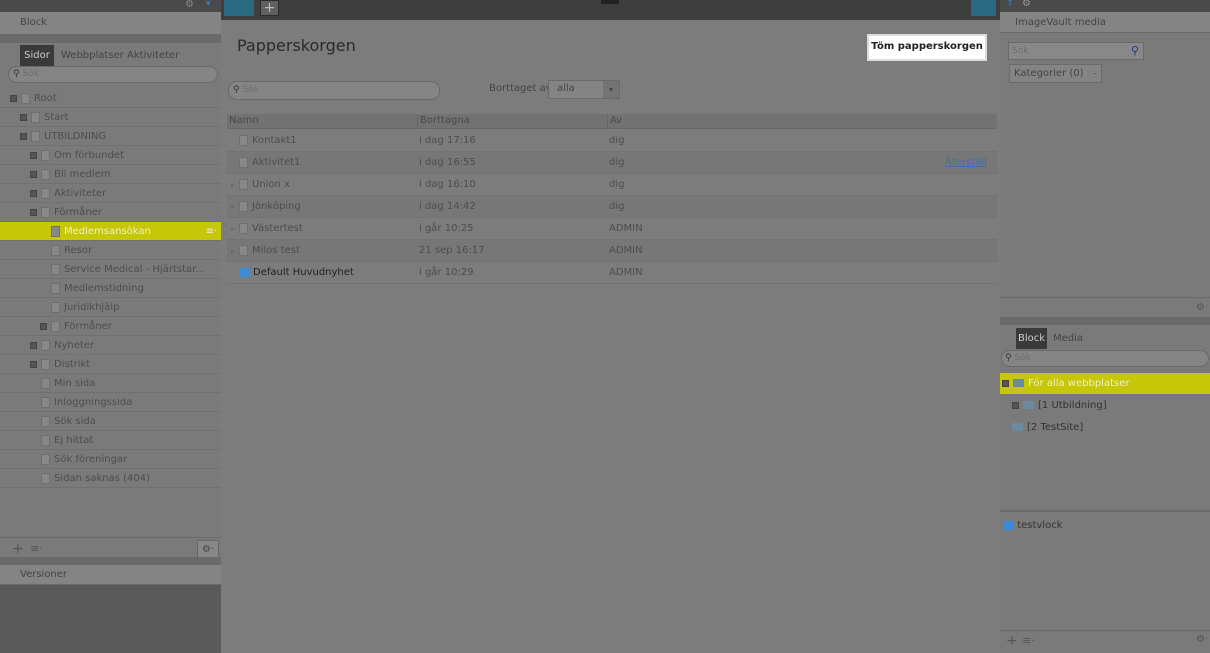 This screenshot has width=1210, height=653. I want to click on tree-item: Medlemstidning, so click(110, 288).